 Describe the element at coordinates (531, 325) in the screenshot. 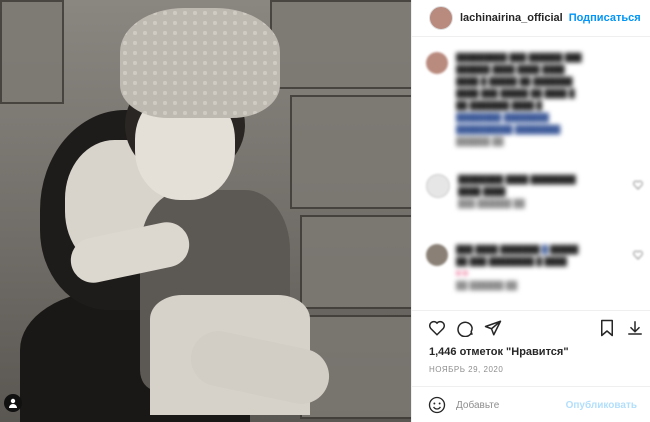

I see `post-actions` at that location.